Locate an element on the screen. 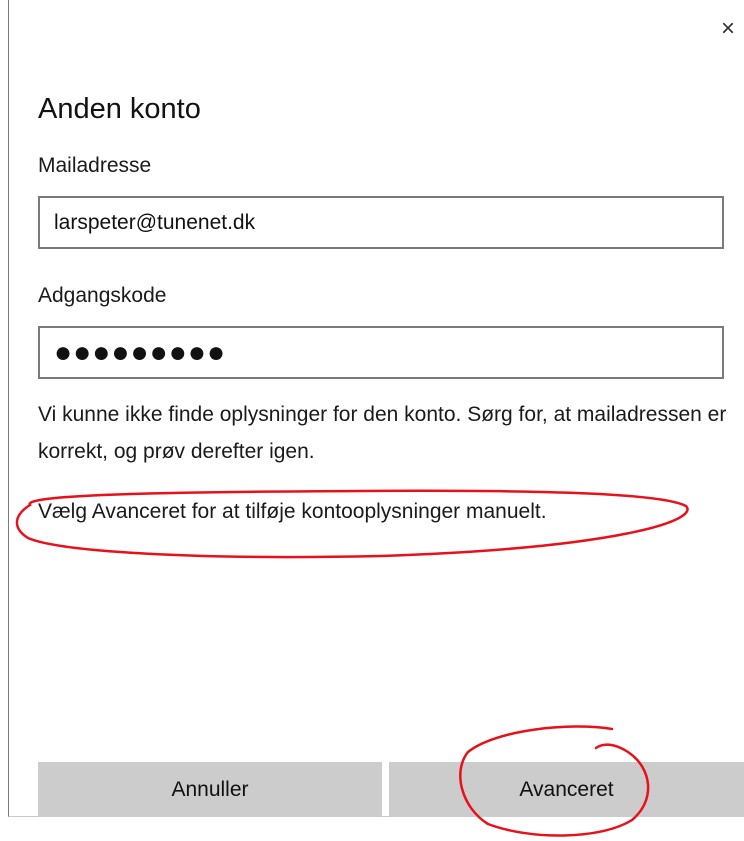  email-label: Mailadresse is located at coordinates (95, 165).